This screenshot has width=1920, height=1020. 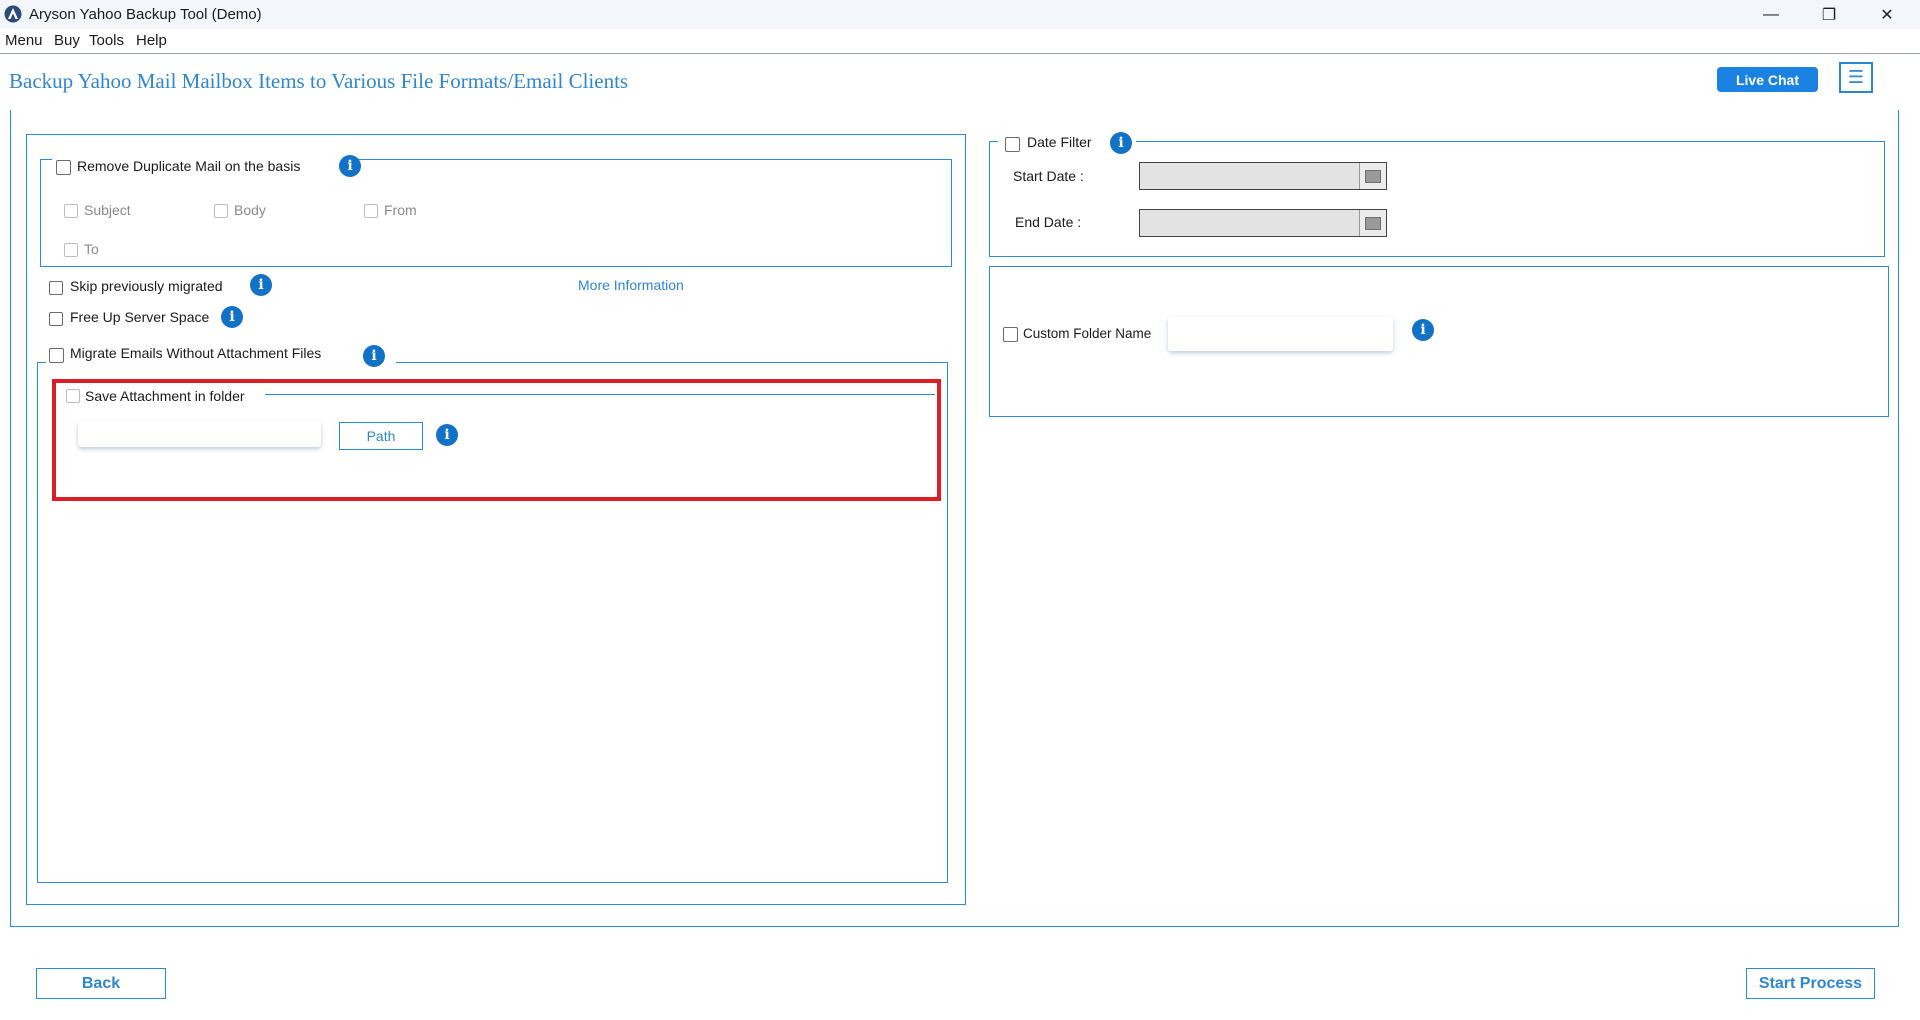 I want to click on menu-item-buy: Buy, so click(x=67, y=40).